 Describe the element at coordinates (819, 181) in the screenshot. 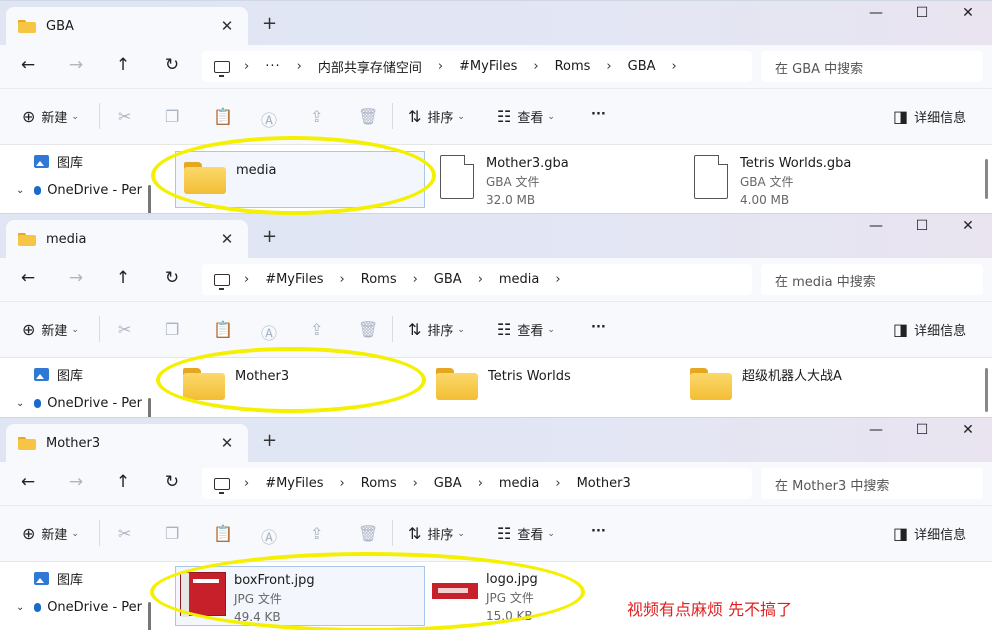

I see `list-item: Tetris Worlds.gba GBA 文件 4.00 MB` at that location.